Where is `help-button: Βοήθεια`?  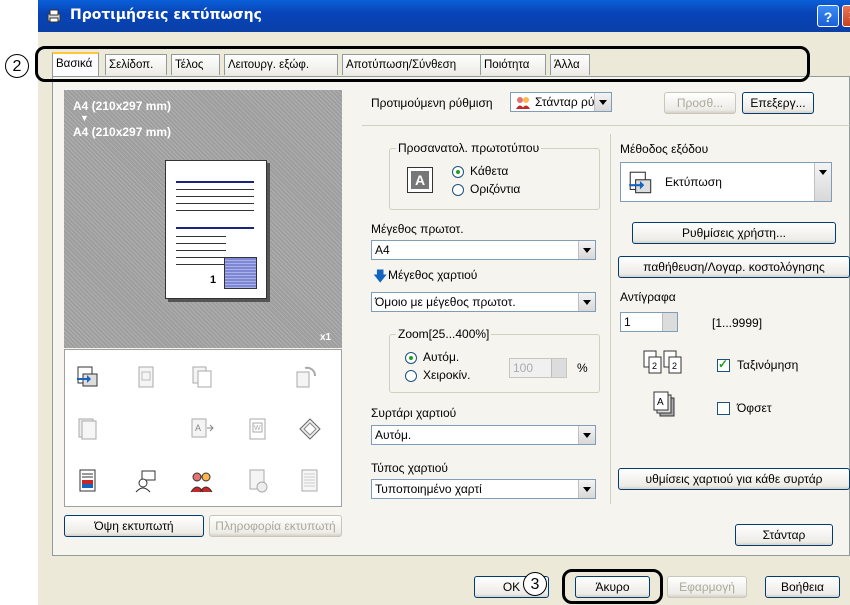
help-button: Βοήθεια is located at coordinates (802, 587).